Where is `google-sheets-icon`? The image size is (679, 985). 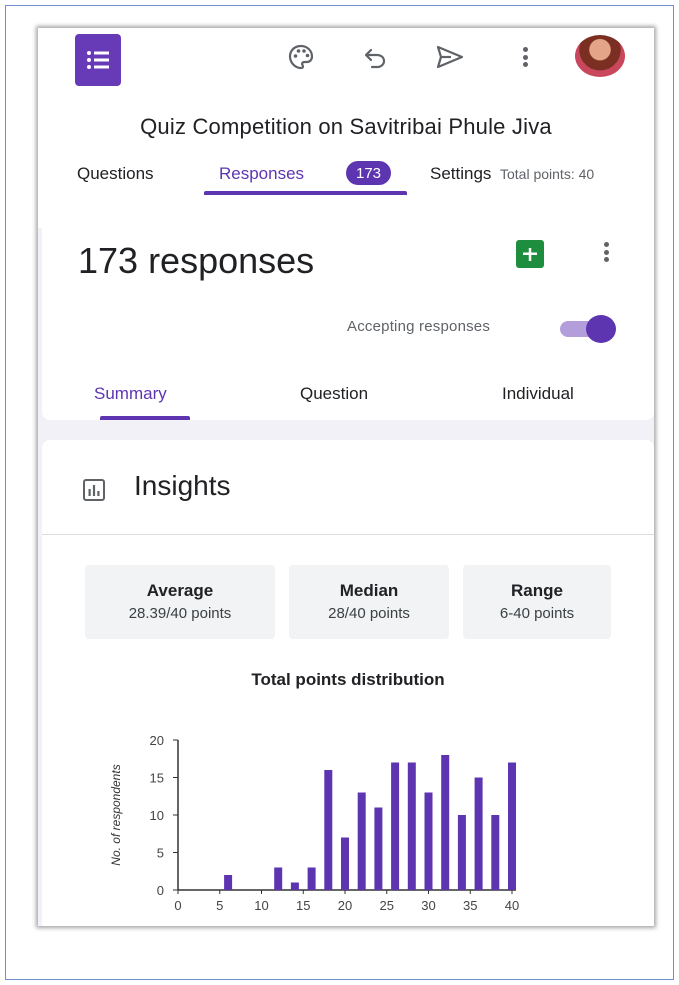
google-sheets-icon is located at coordinates (530, 254).